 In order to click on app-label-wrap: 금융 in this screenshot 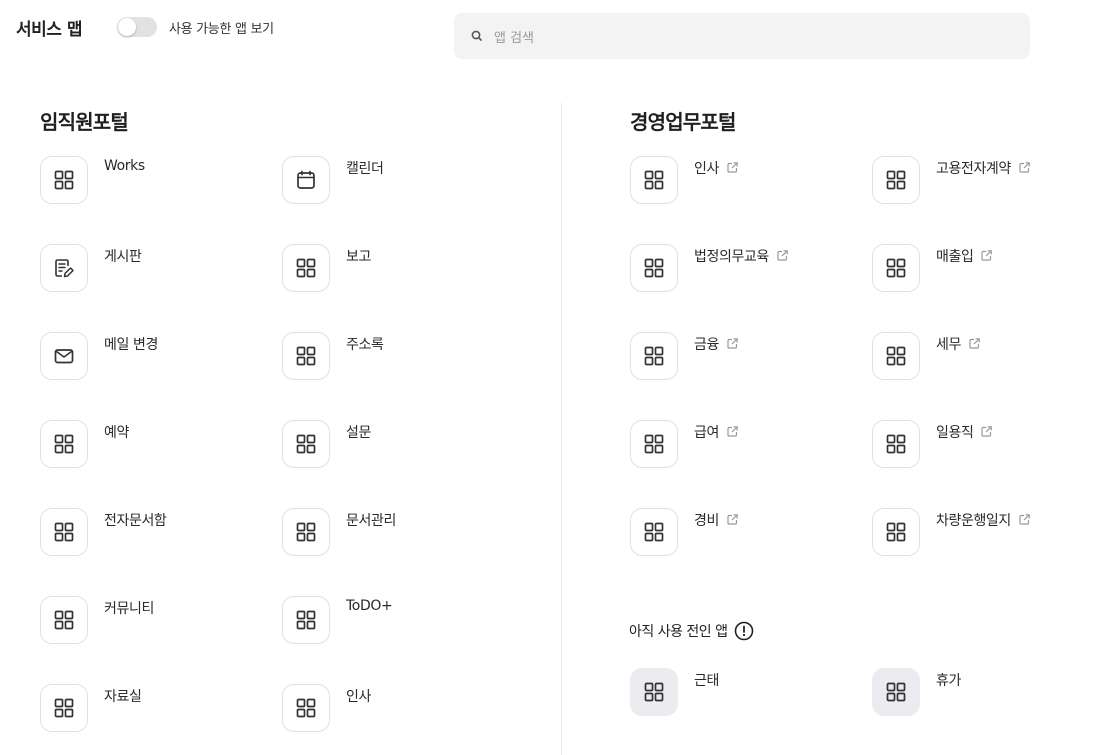, I will do `click(716, 344)`.